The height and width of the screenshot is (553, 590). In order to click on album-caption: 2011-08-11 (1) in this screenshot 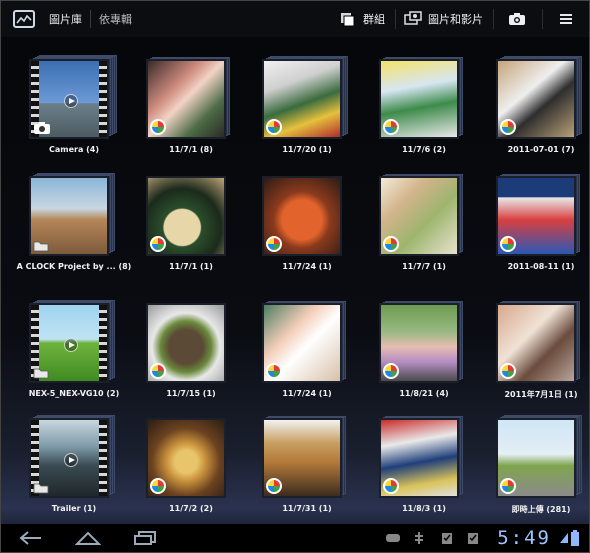, I will do `click(541, 266)`.